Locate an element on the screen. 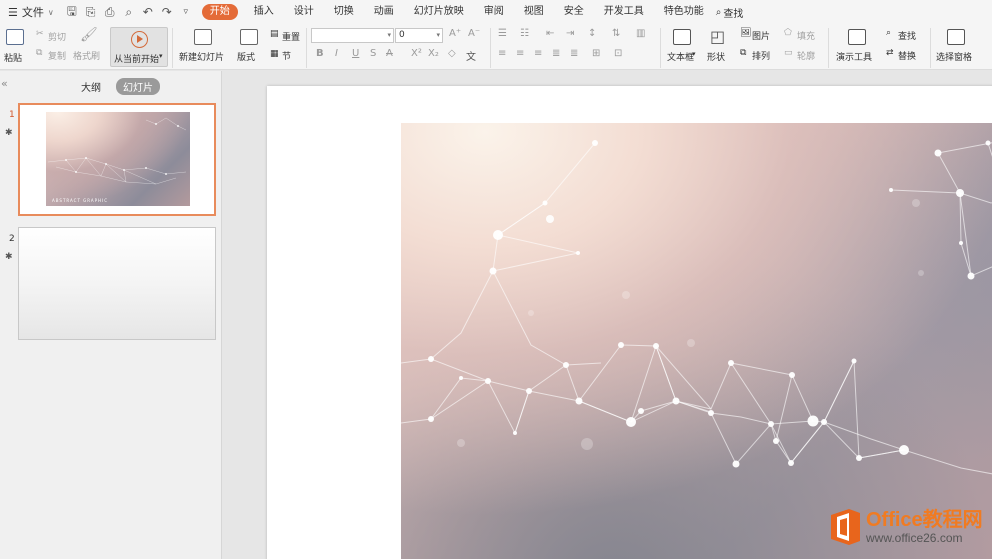 The height and width of the screenshot is (559, 992). cut-button: 剪切 is located at coordinates (57, 36).